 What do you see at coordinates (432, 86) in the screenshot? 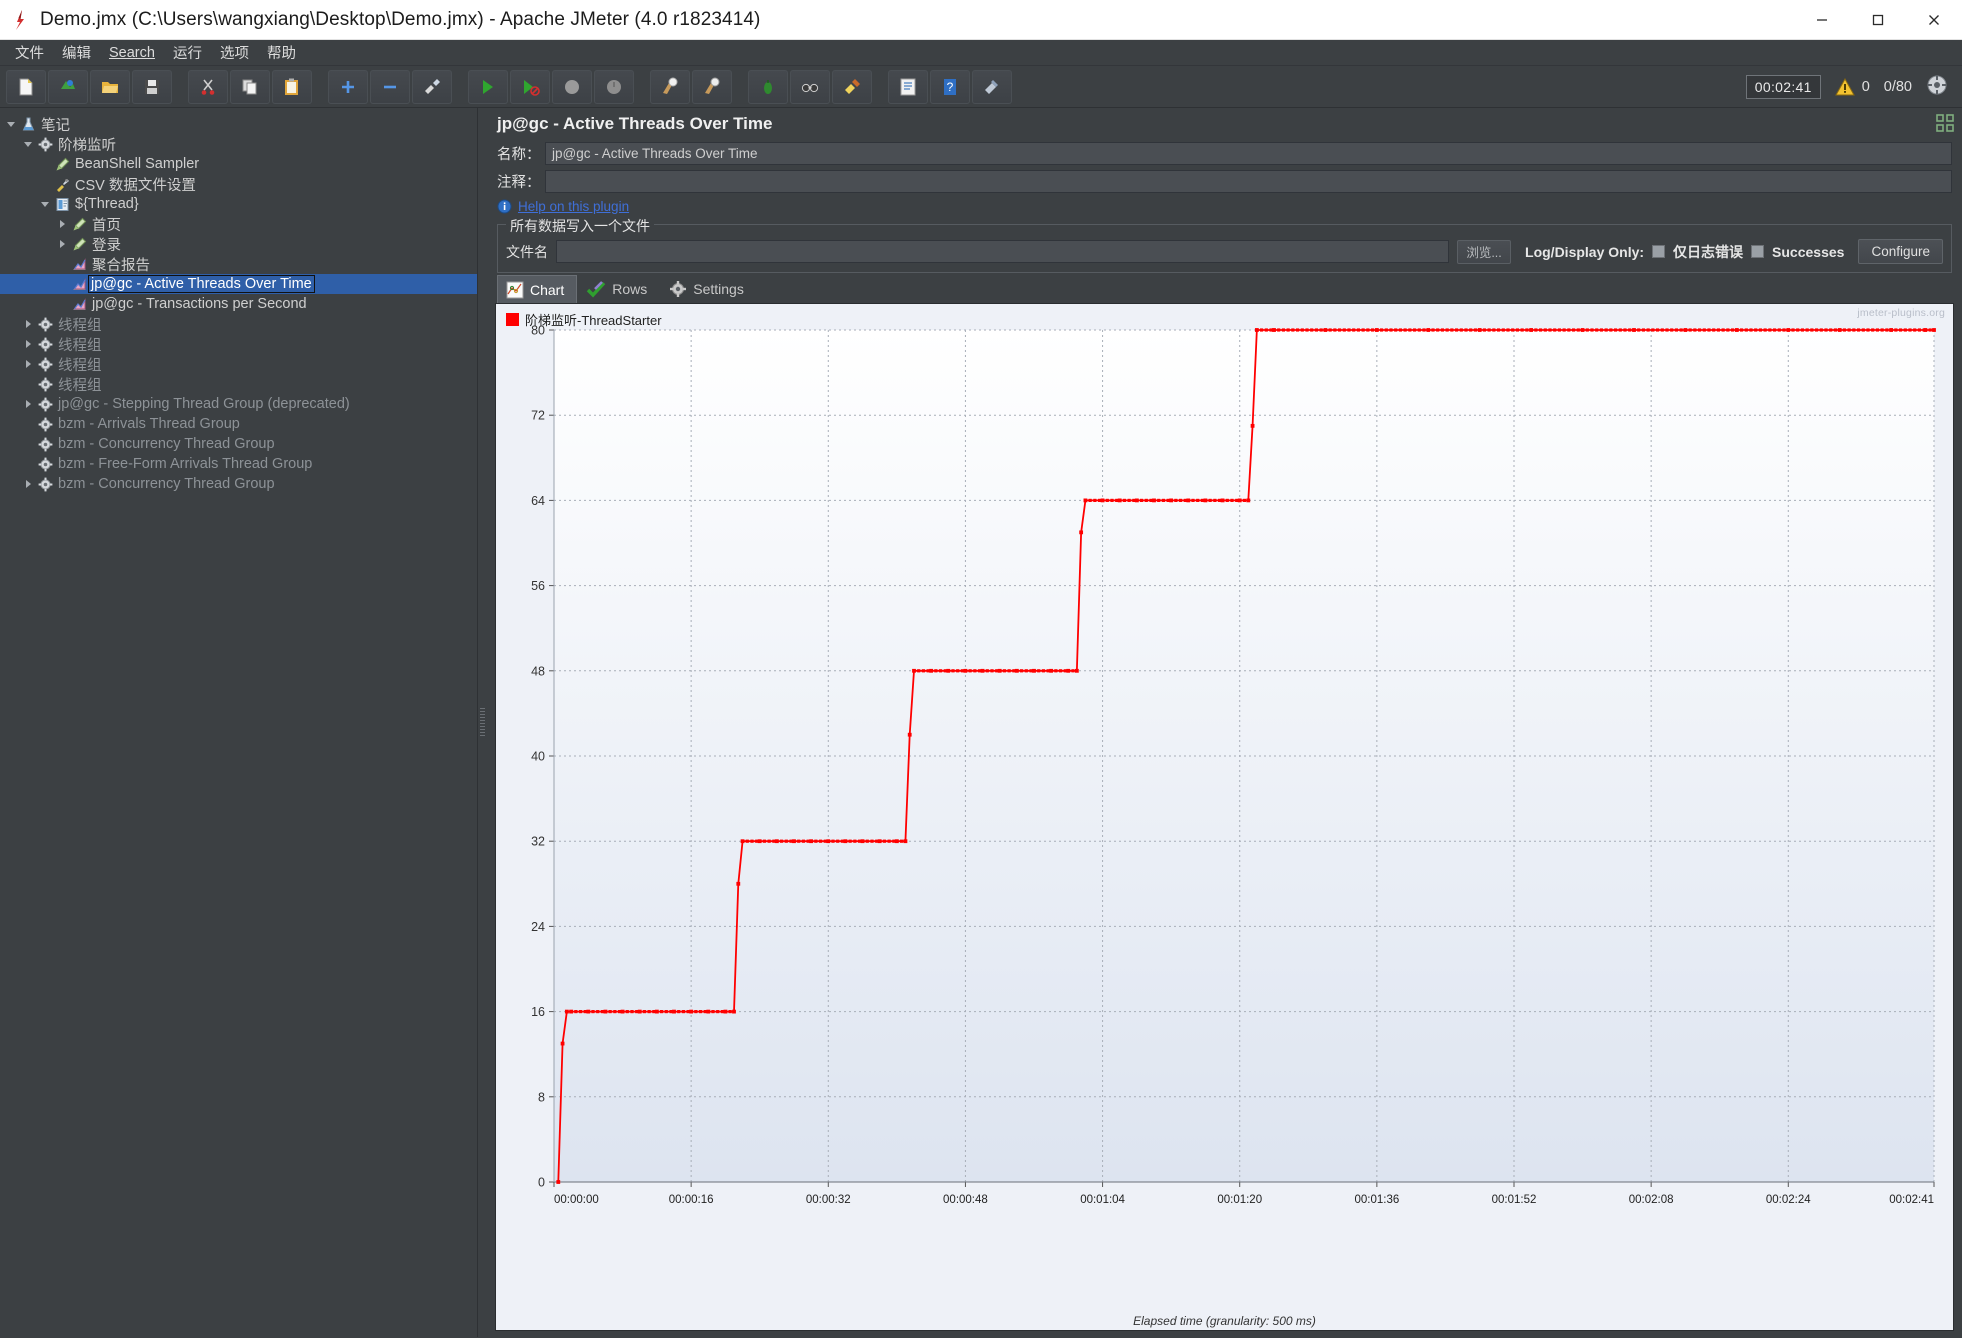
I see `toggle-icon` at bounding box center [432, 86].